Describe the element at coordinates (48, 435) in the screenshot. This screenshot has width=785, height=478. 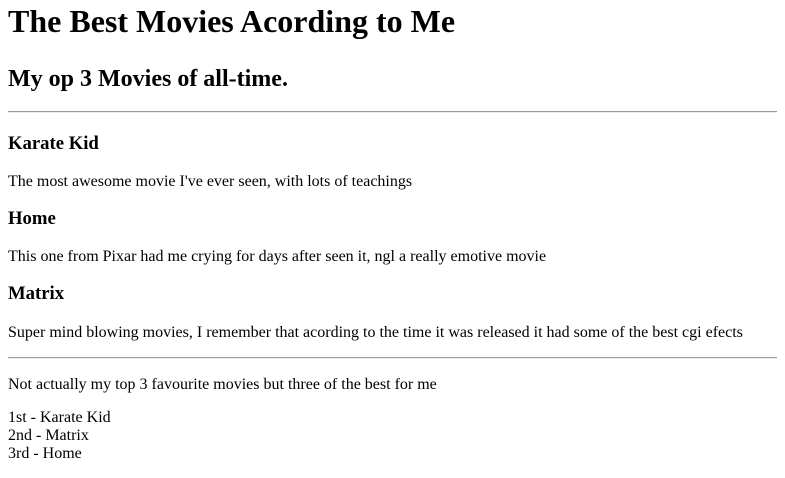
I see `ranking-item-2: 2nd - Matrix` at that location.